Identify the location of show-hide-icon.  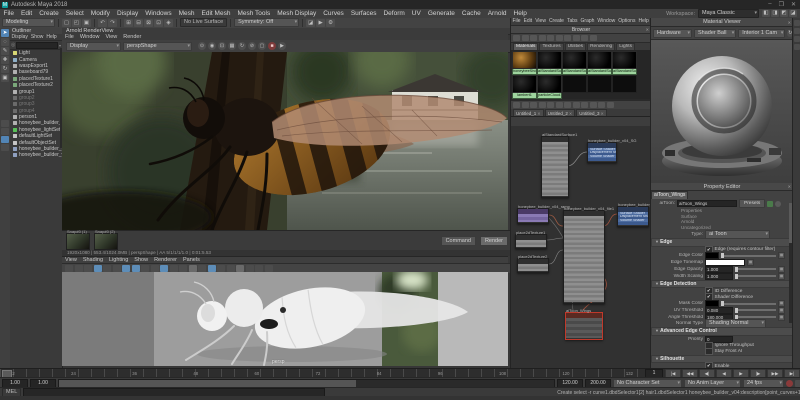
(770, 203).